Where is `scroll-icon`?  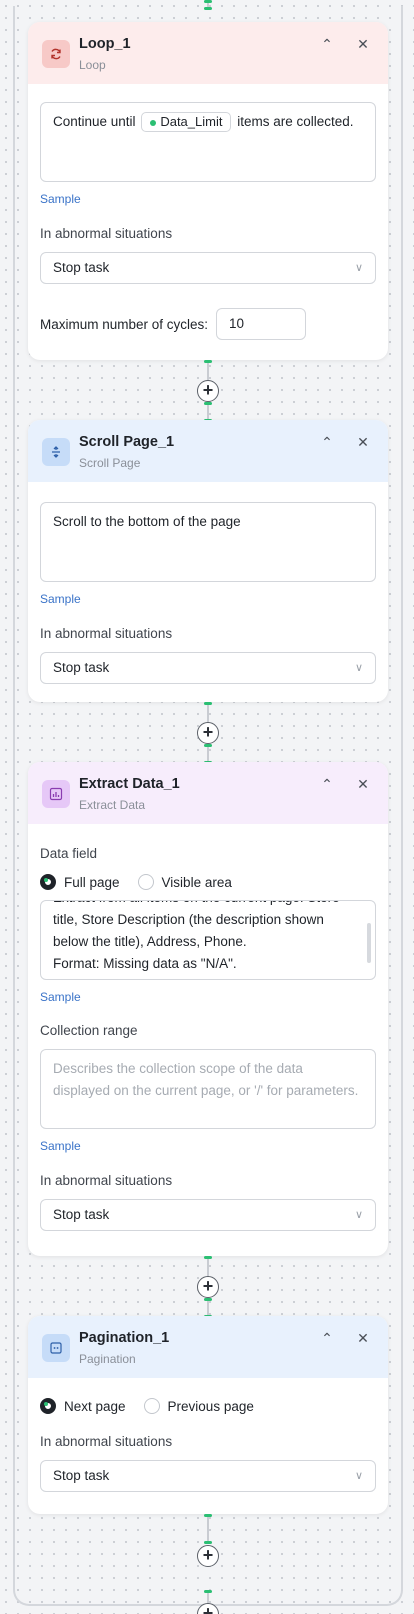 scroll-icon is located at coordinates (56, 452).